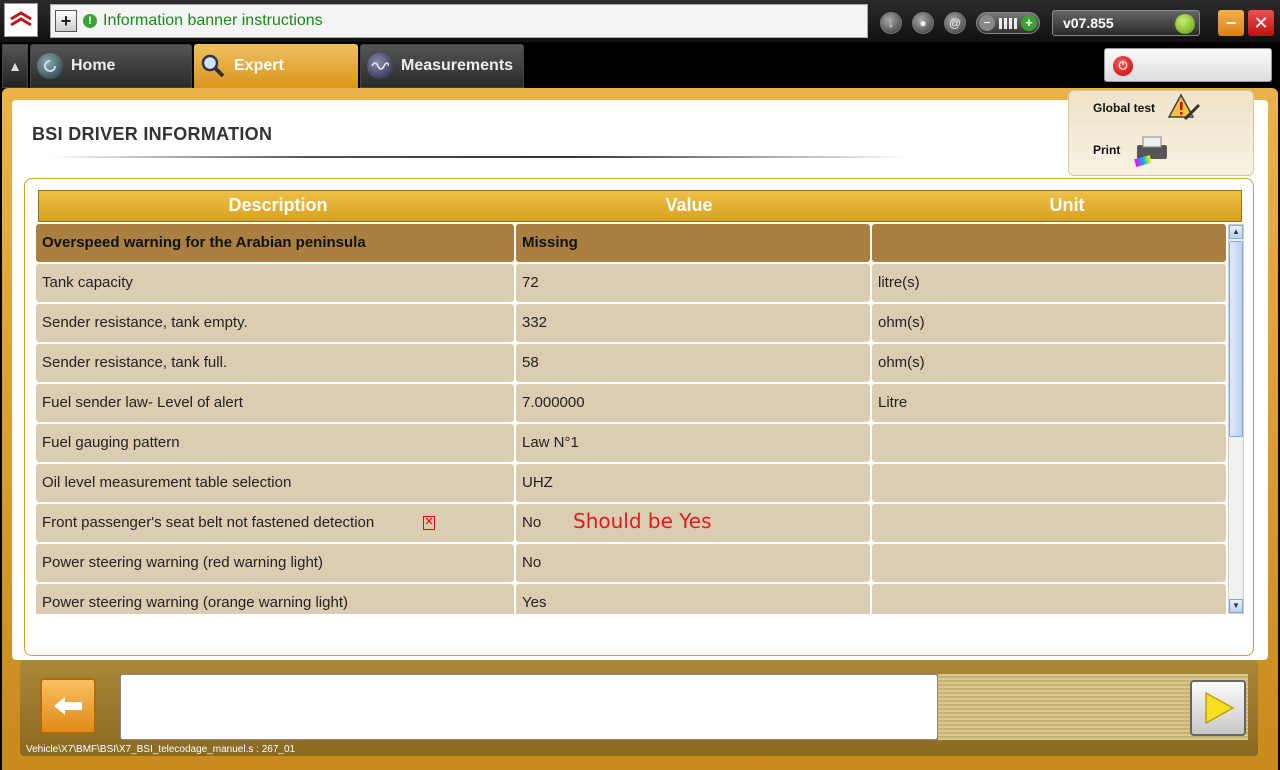 Image resolution: width=1280 pixels, height=770 pixels. What do you see at coordinates (275, 283) in the screenshot?
I see `cell-description: Tank capacity` at bounding box center [275, 283].